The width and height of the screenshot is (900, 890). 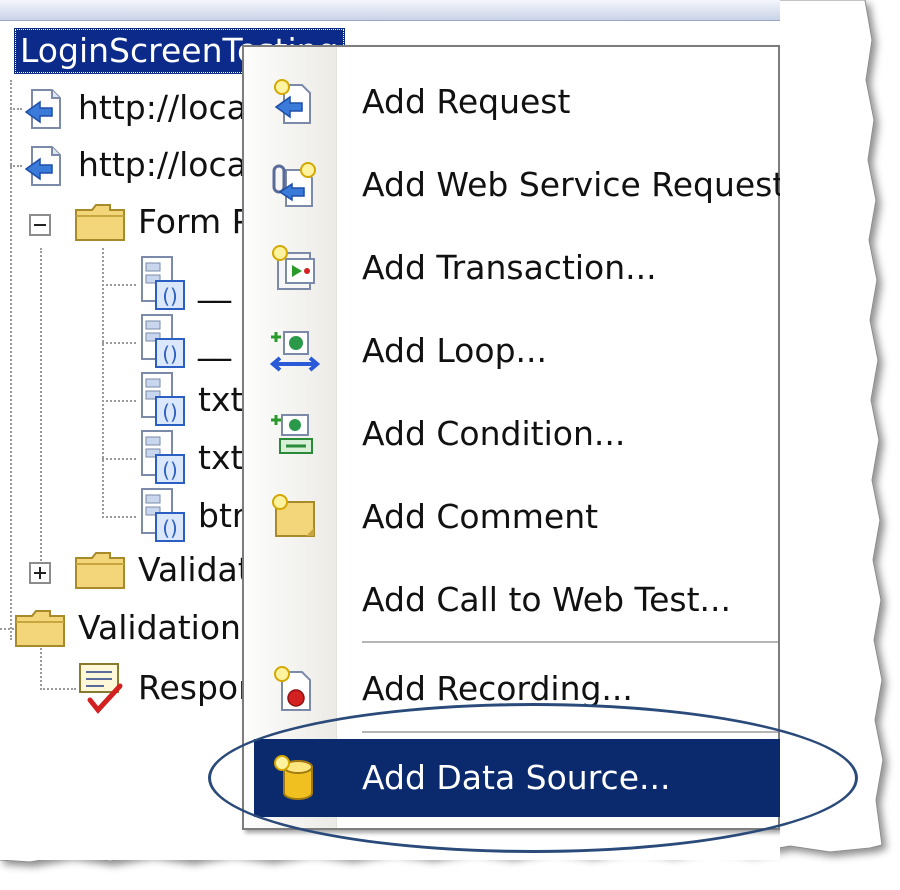 I want to click on menu-item-add-request: Add Request, so click(x=512, y=102).